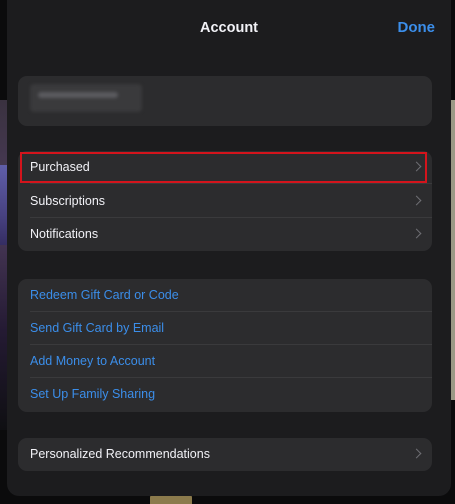 This screenshot has width=455, height=504. Describe the element at coordinates (104, 295) in the screenshot. I see `link-label: Redeem Gift Card or Code` at that location.